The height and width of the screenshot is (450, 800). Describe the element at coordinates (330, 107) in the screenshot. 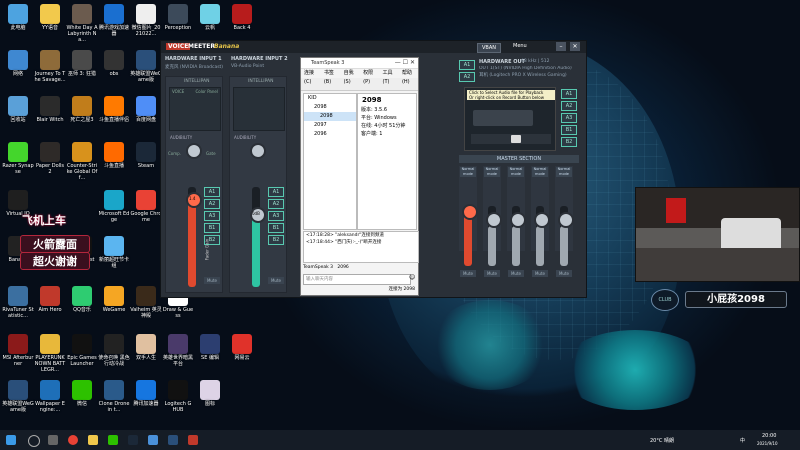

I see `ts-channel-node: 2098` at that location.